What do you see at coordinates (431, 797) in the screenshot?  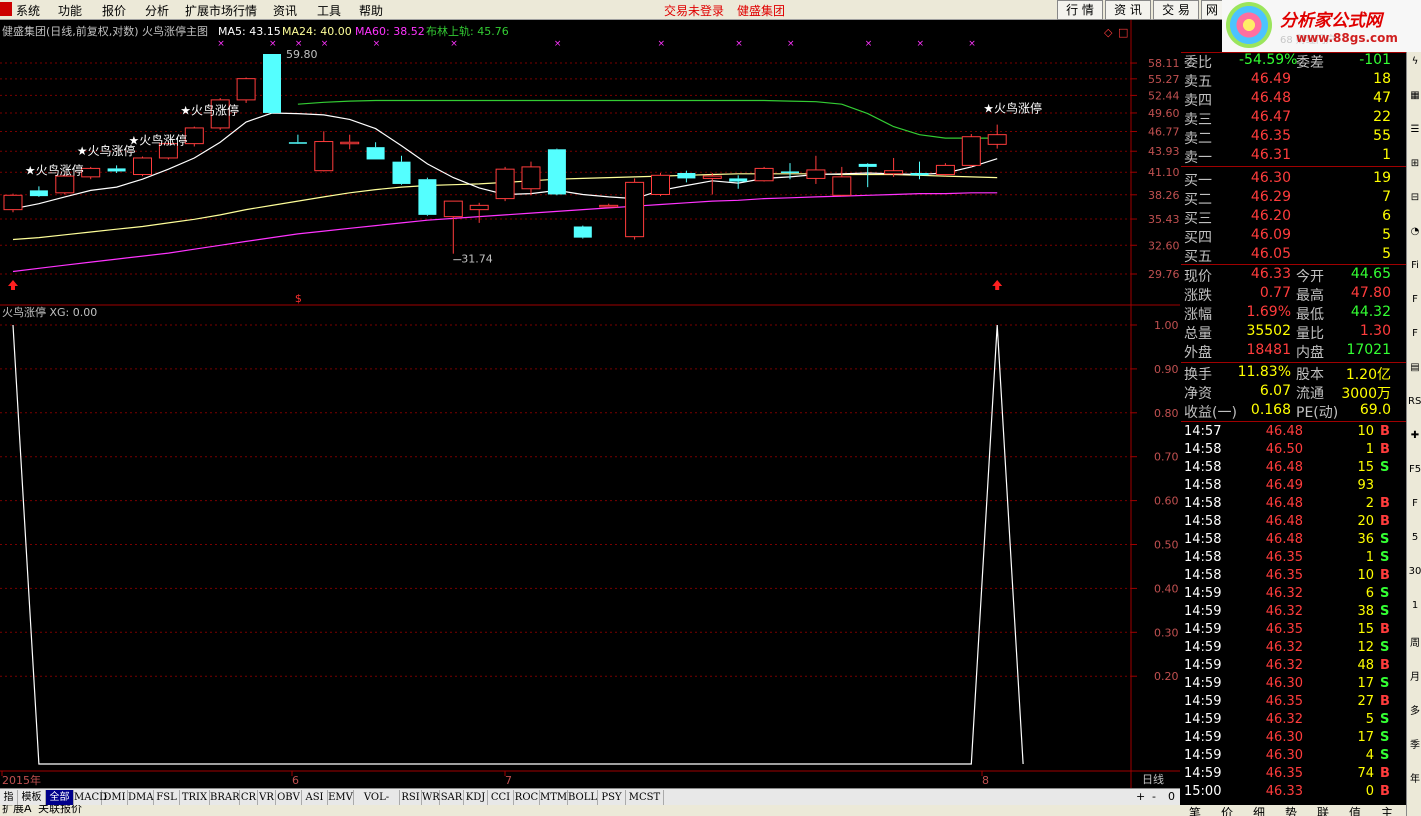 I see `tab-wr: WR` at bounding box center [431, 797].